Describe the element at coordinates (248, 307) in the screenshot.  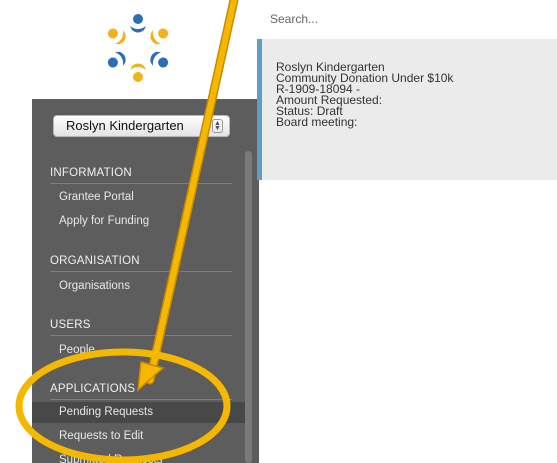
I see `sidebar-scrollbar` at that location.